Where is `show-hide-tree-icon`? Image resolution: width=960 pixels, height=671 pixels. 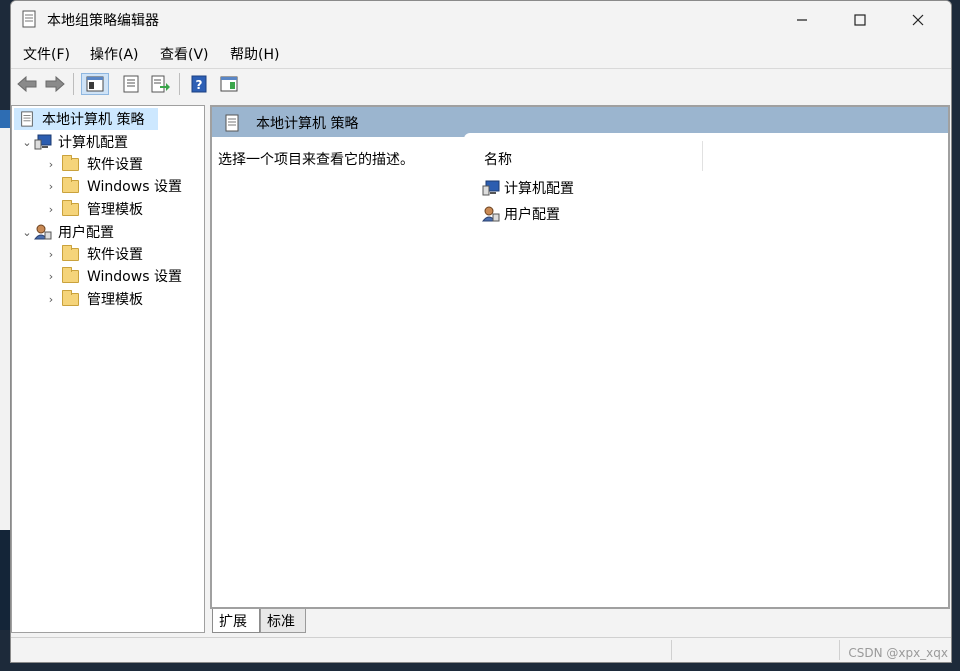
show-hide-tree-icon is located at coordinates (95, 84).